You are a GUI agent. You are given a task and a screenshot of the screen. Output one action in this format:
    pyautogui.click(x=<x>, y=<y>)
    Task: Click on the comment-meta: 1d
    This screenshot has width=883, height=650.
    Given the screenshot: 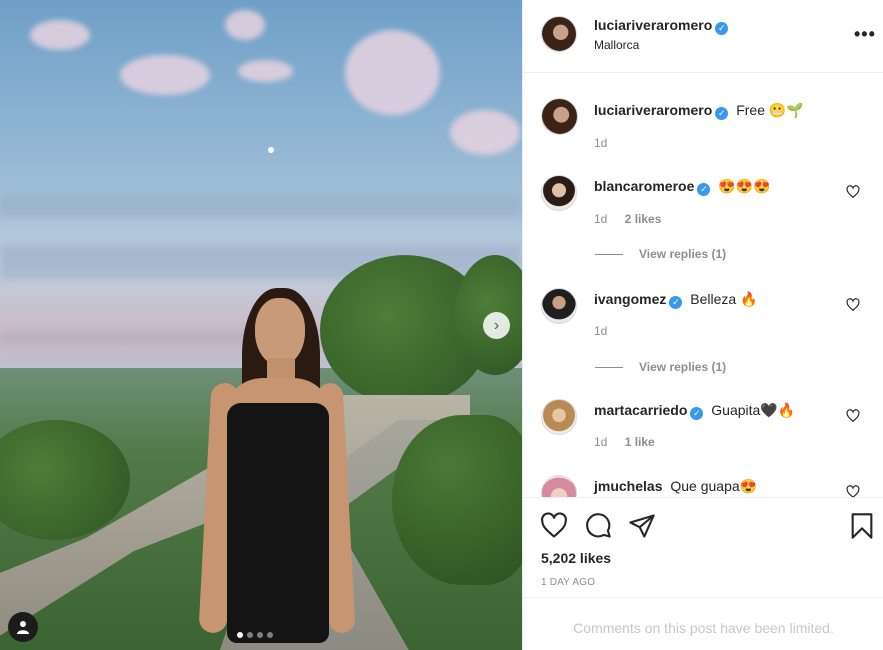 What is the action you would take?
    pyautogui.click(x=607, y=331)
    